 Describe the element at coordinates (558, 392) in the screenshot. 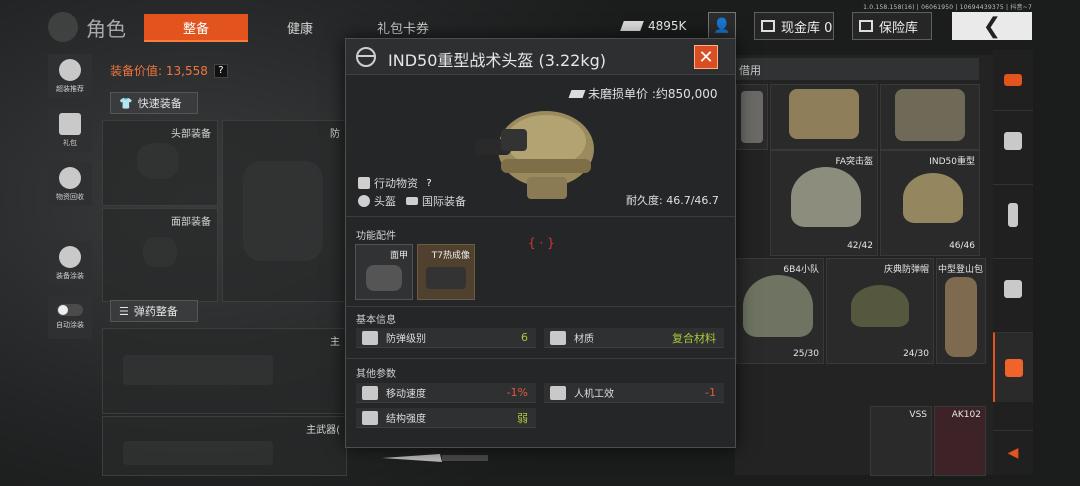

I see `pistol-icon` at that location.